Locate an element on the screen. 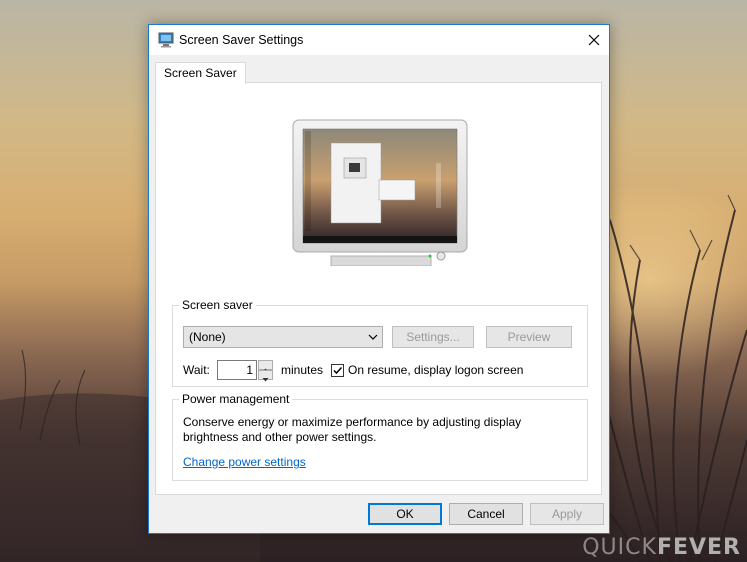 The image size is (747, 562). screen-saver-icon is located at coordinates (166, 40).